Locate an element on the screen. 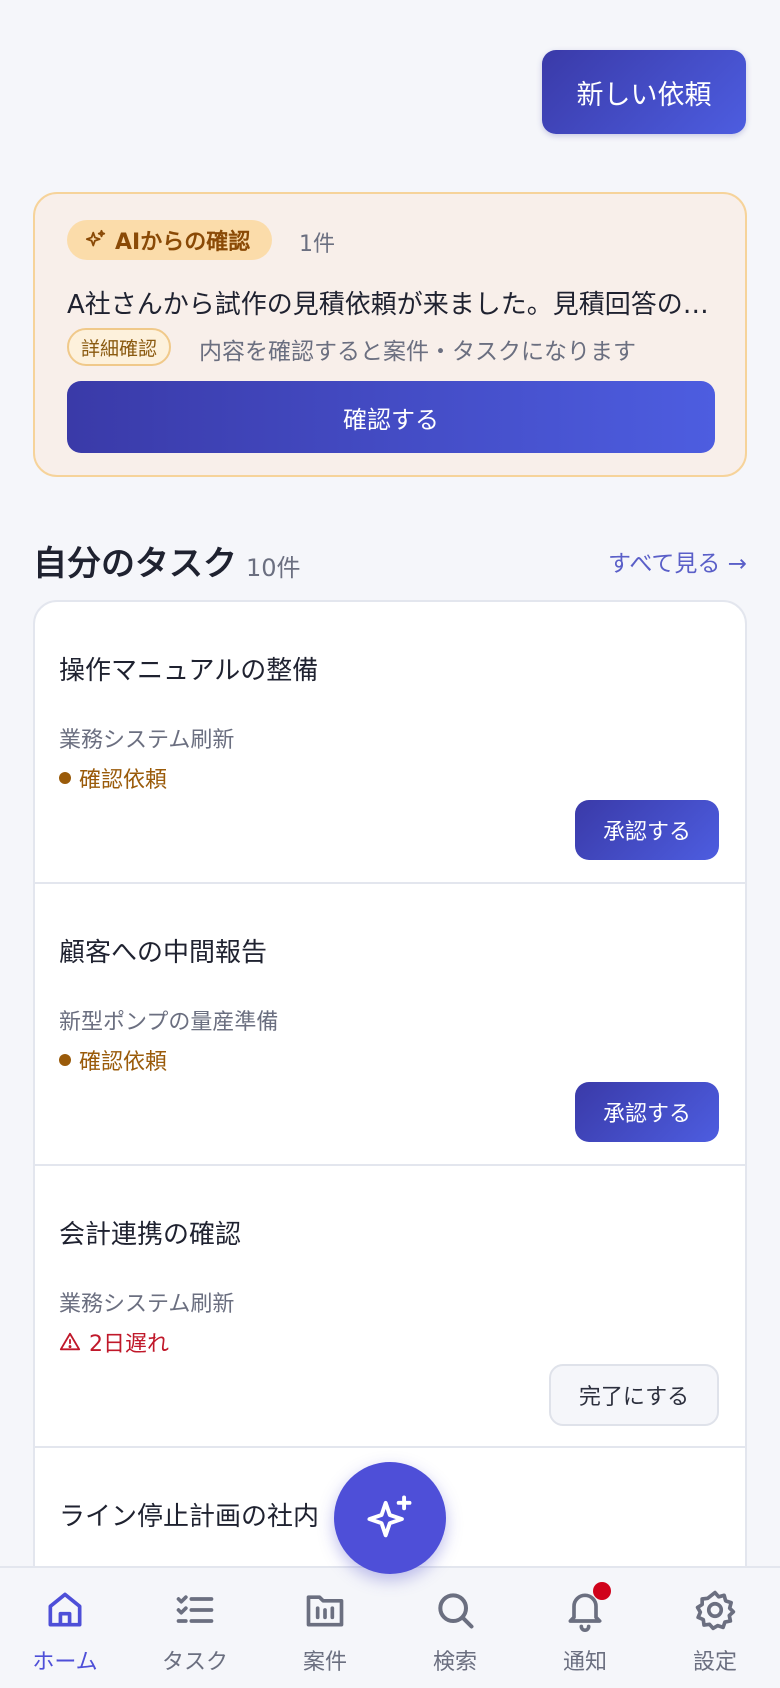 This screenshot has height=1688, width=780. task-title: 顧客への中間報告 is located at coordinates (163, 953).